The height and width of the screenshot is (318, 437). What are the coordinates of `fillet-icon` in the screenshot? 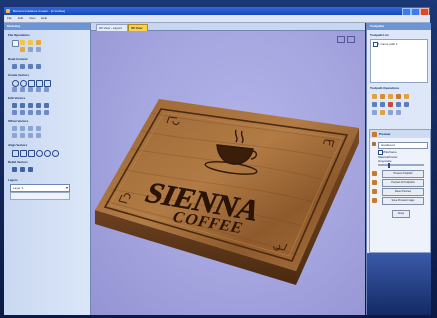 It's located at (22, 128).